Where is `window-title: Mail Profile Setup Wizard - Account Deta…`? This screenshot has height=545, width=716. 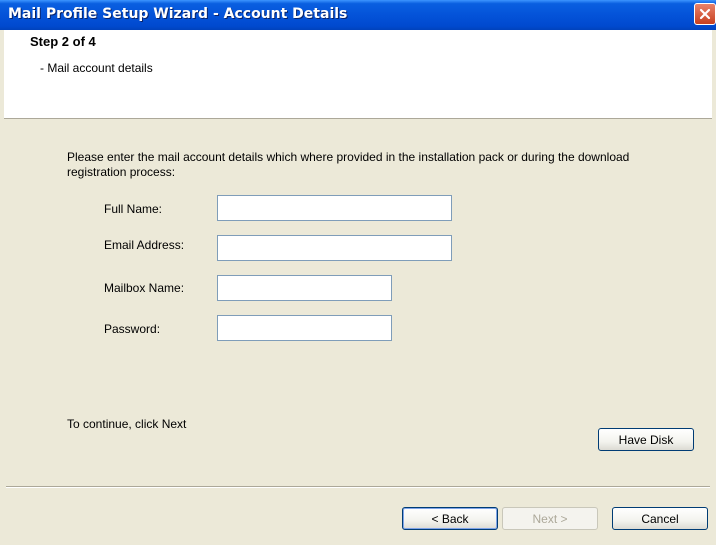
window-title: Mail Profile Setup Wizard - Account Deta… is located at coordinates (178, 14).